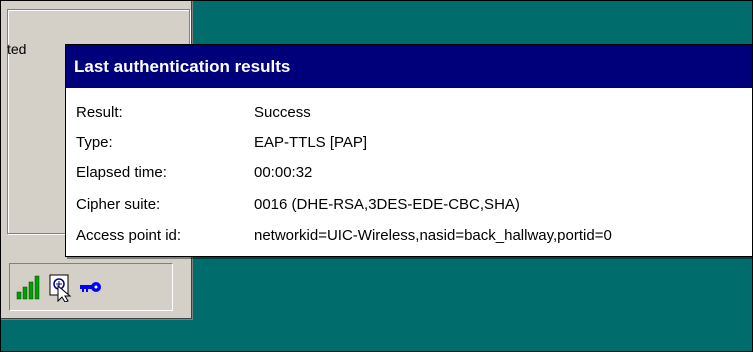  Describe the element at coordinates (282, 112) in the screenshot. I see `result-value: Success` at that location.